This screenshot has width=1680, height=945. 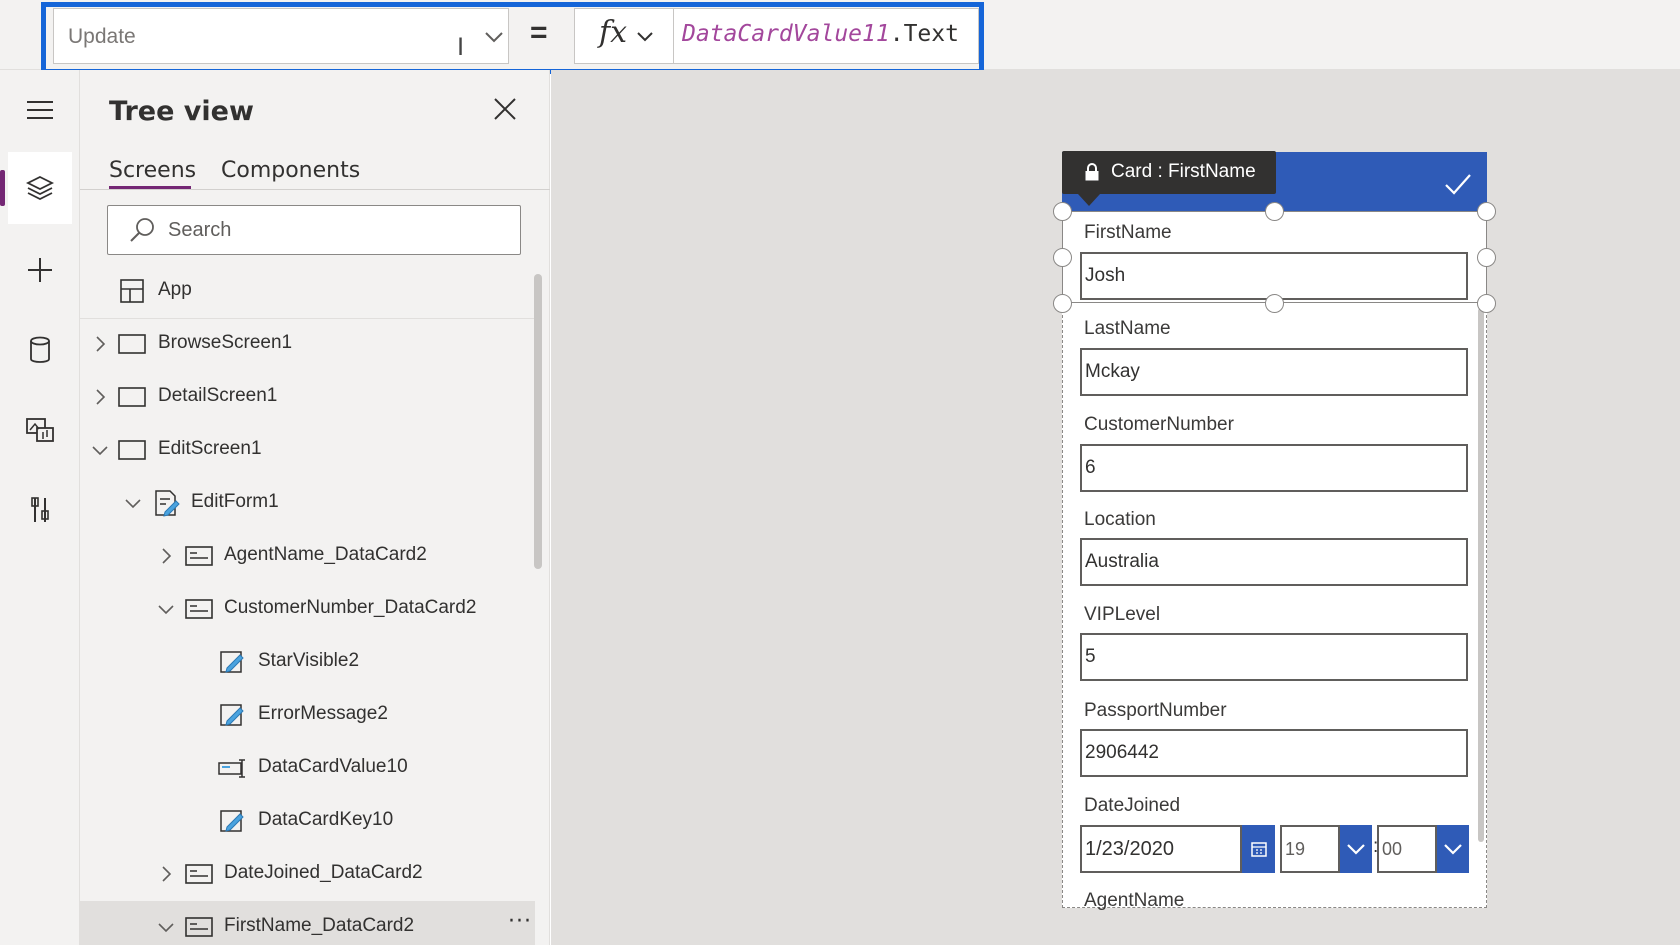 I want to click on tree-item-label: StarVisible2, so click(x=309, y=660).